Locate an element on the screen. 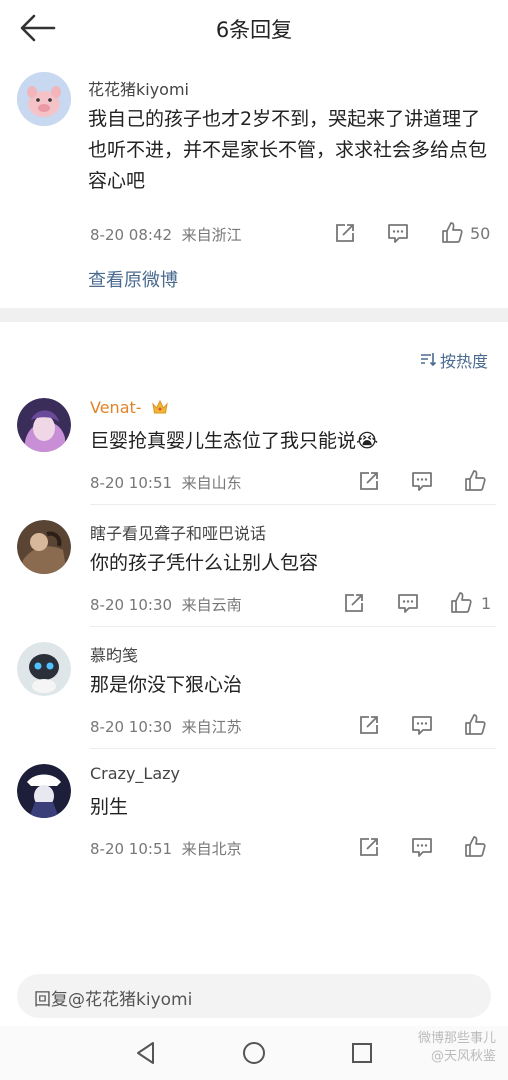  page-title: 6条回复 is located at coordinates (254, 30).